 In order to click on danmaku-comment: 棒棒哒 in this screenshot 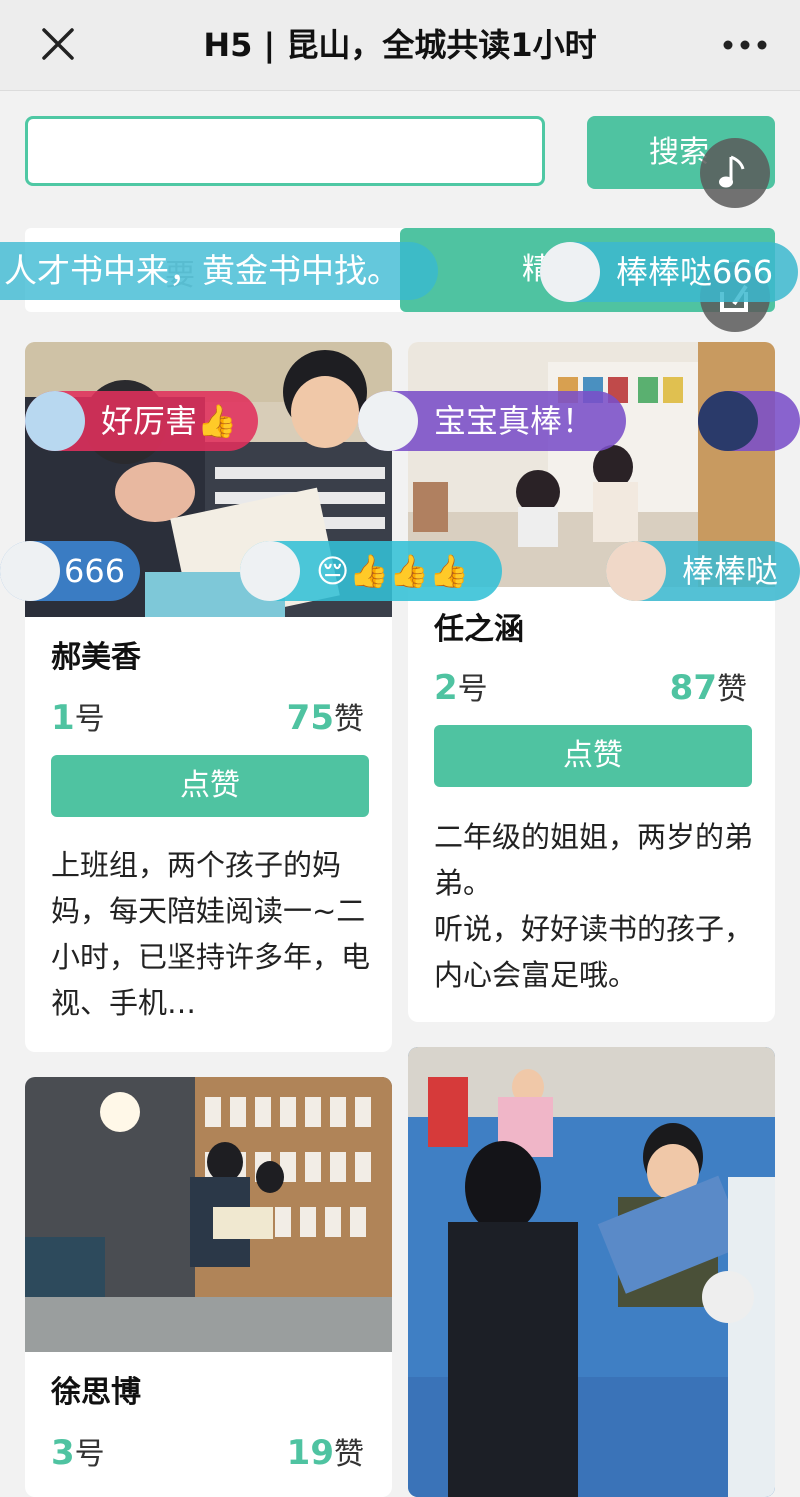, I will do `click(703, 571)`.